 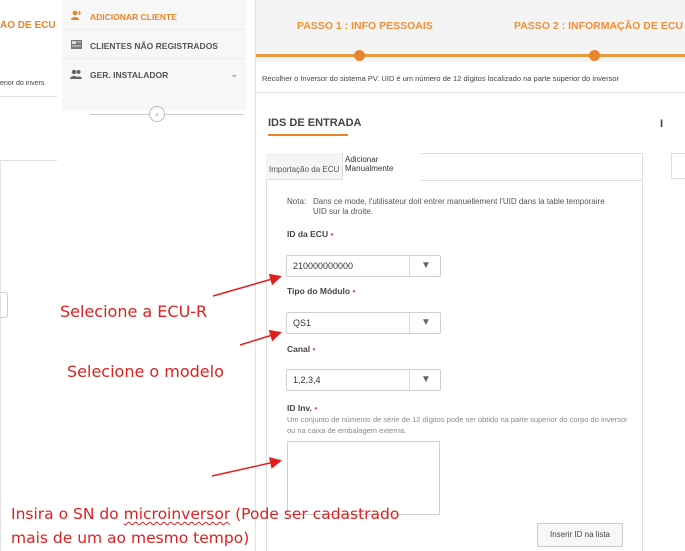 What do you see at coordinates (134, 311) in the screenshot?
I see `annotation-select-ecu: Selecione a ECU-R` at bounding box center [134, 311].